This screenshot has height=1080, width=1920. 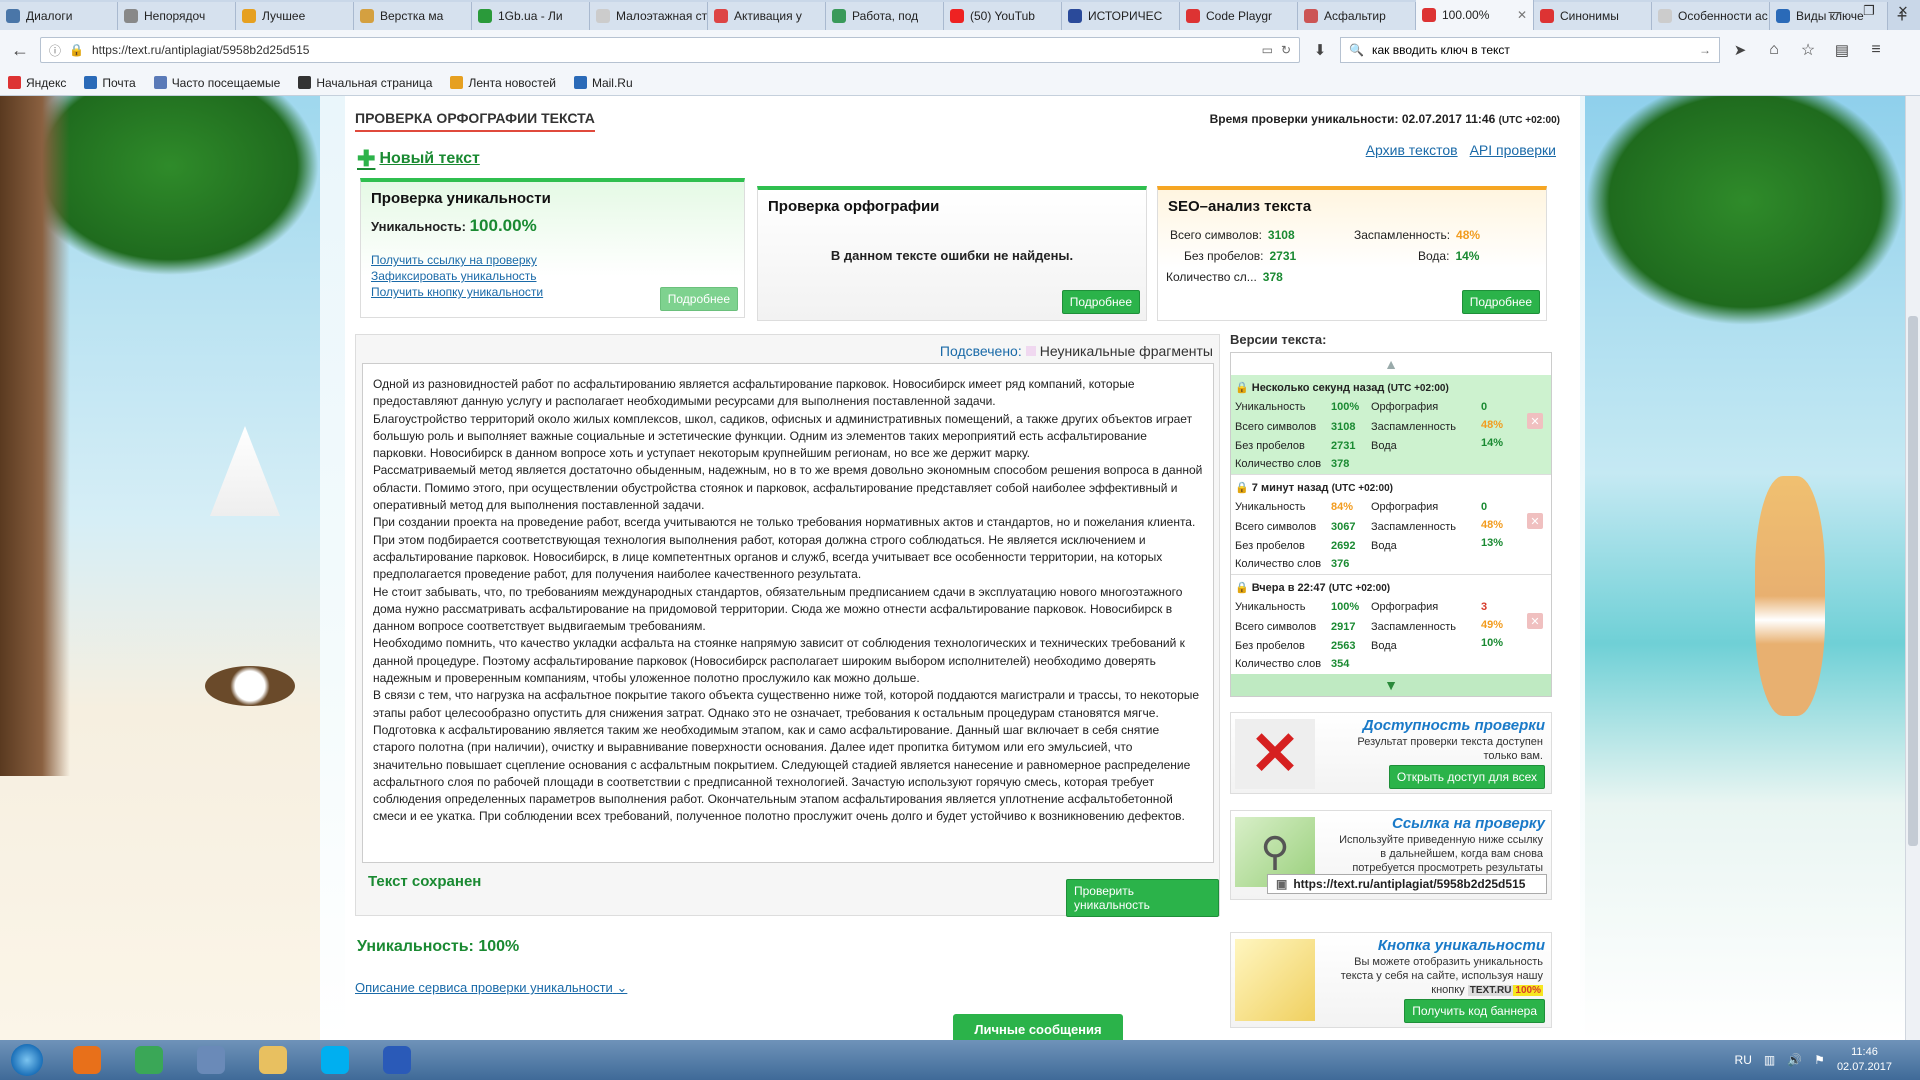 What do you see at coordinates (1474, 1011) in the screenshot?
I see `get-banner-code-button: Получить код баннера` at bounding box center [1474, 1011].